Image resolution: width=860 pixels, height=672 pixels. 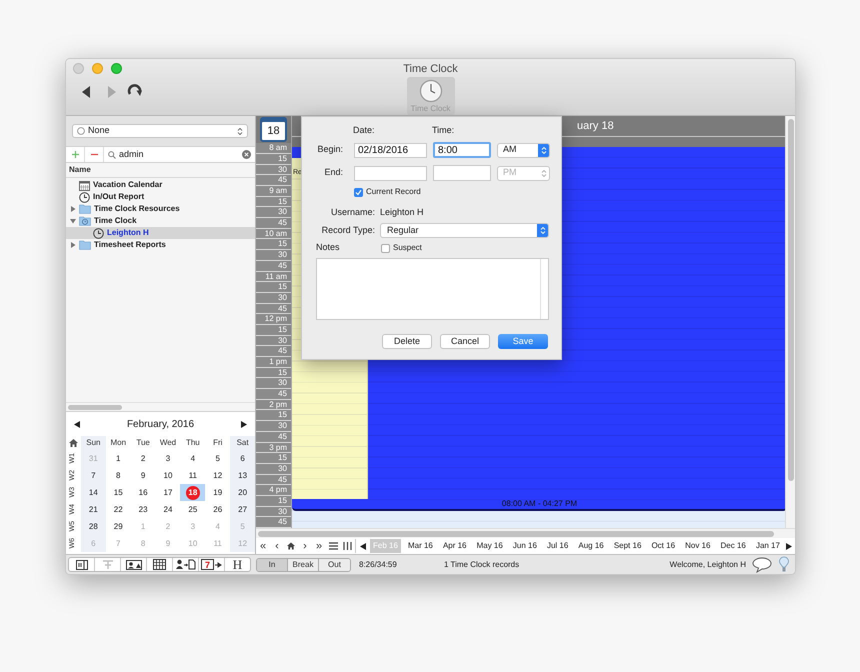 I want to click on calendar-day: 28, so click(x=93, y=526).